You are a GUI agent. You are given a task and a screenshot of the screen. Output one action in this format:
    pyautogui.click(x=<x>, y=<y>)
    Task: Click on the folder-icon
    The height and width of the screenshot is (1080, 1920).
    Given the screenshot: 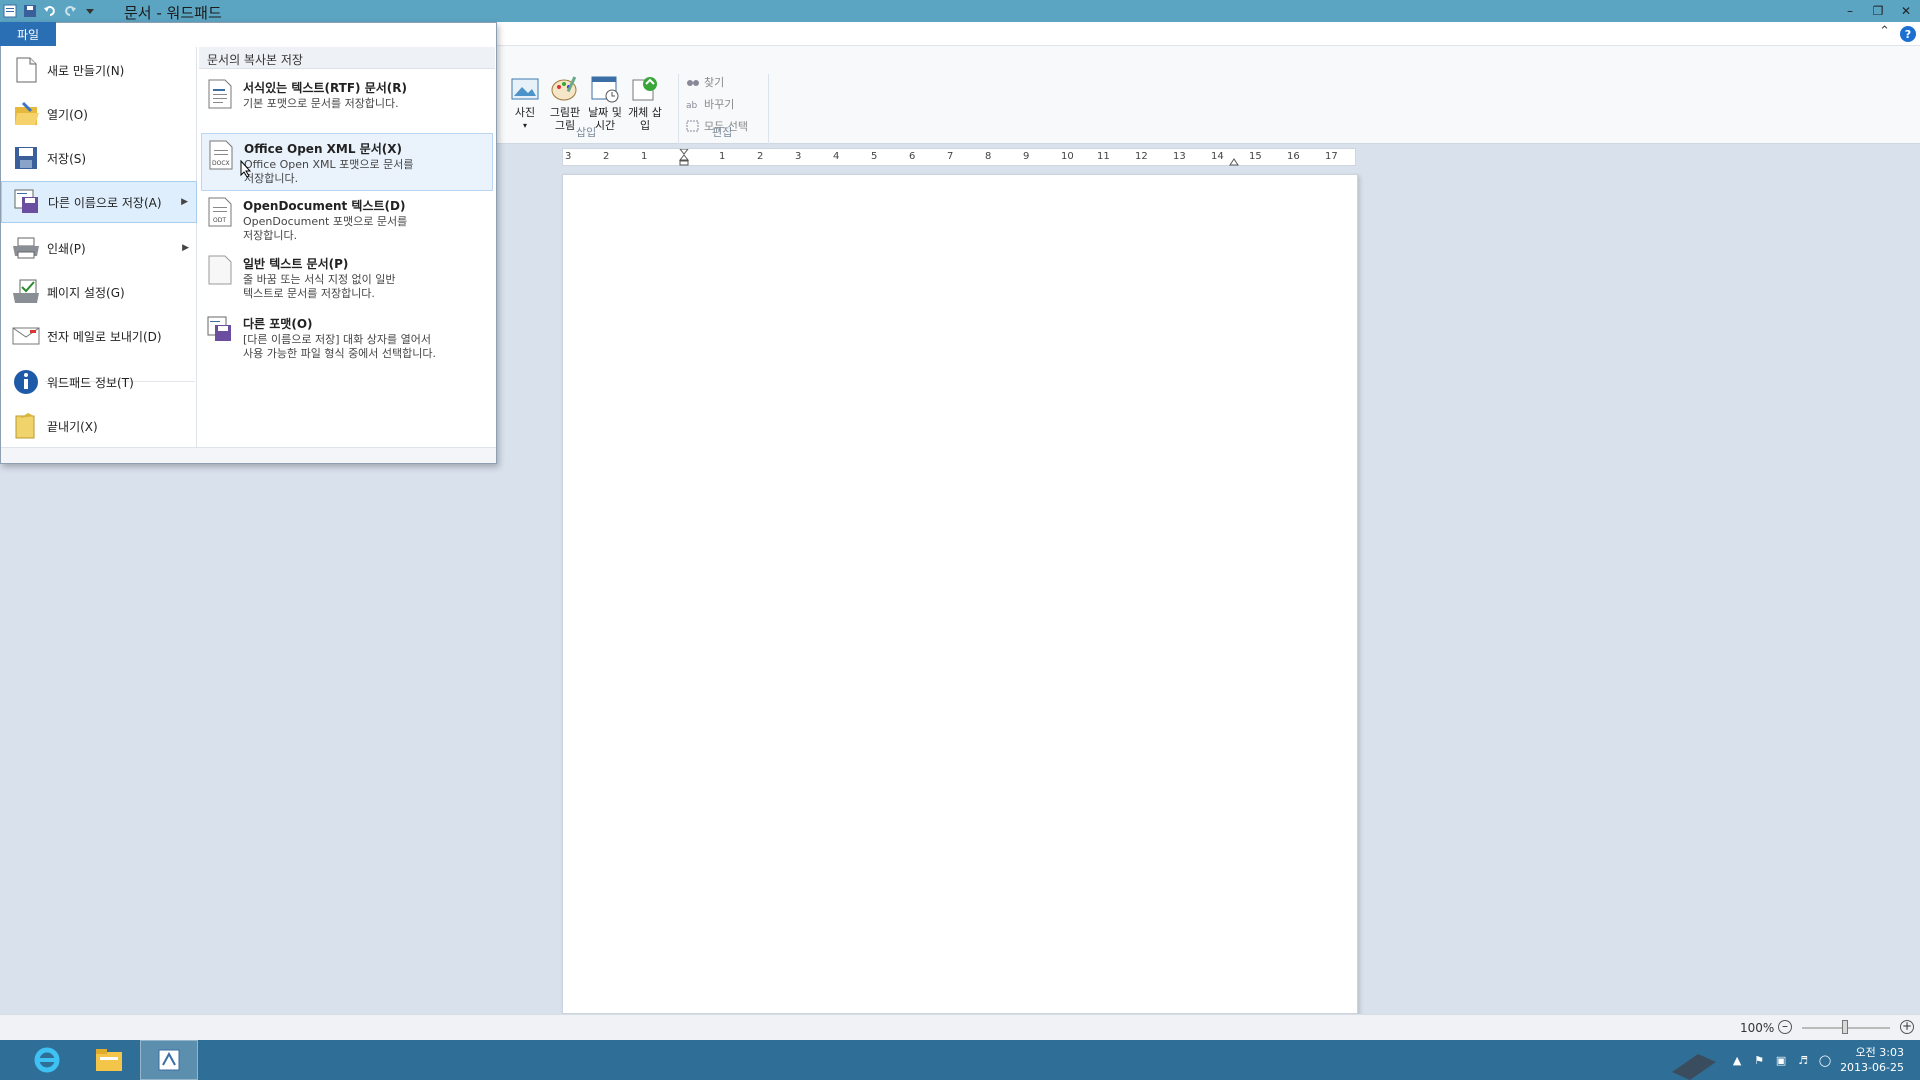 What is the action you would take?
    pyautogui.click(x=109, y=1060)
    